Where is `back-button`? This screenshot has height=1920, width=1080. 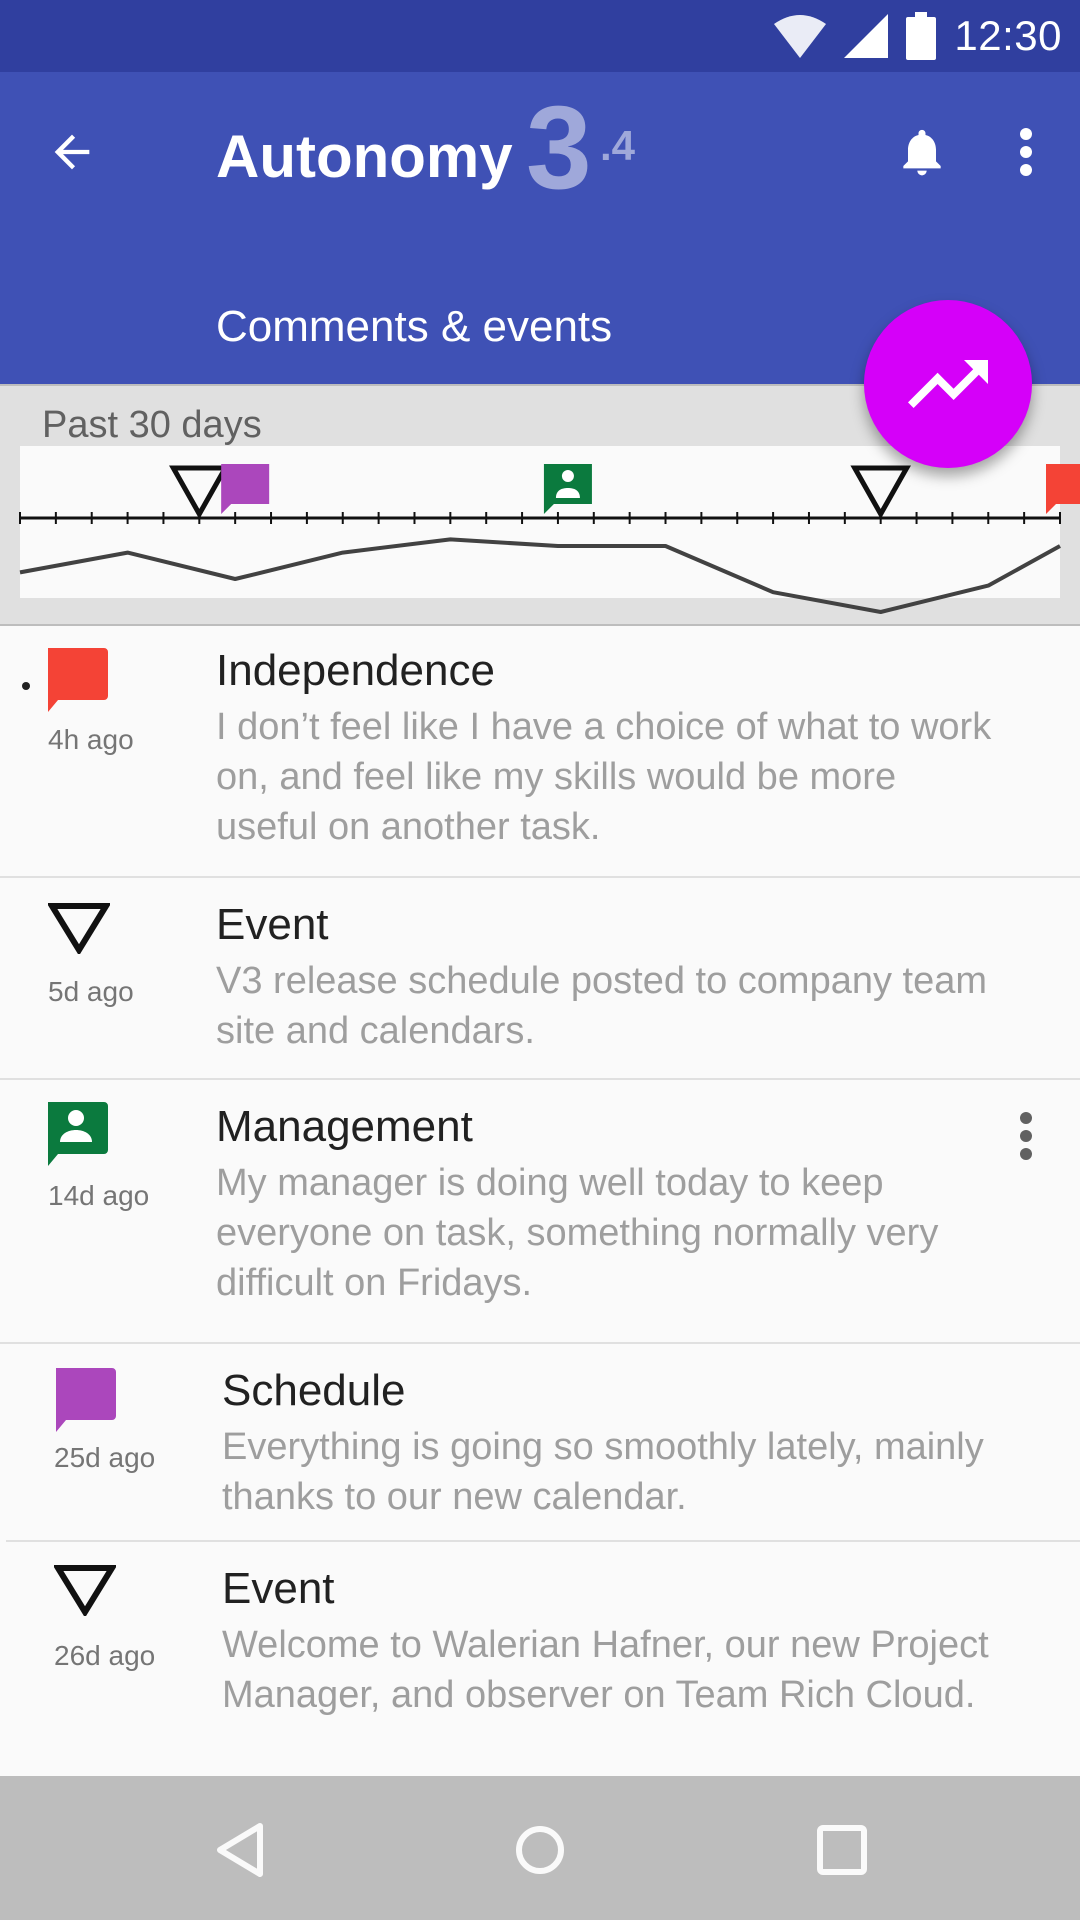
back-button is located at coordinates (72, 152).